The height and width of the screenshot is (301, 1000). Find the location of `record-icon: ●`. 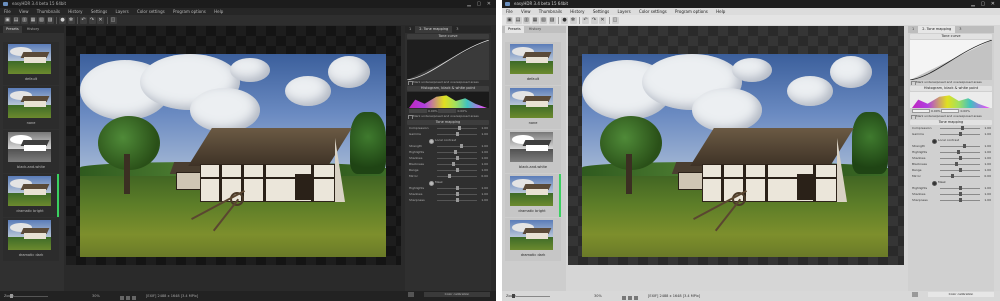

record-icon: ● is located at coordinates (62, 20).